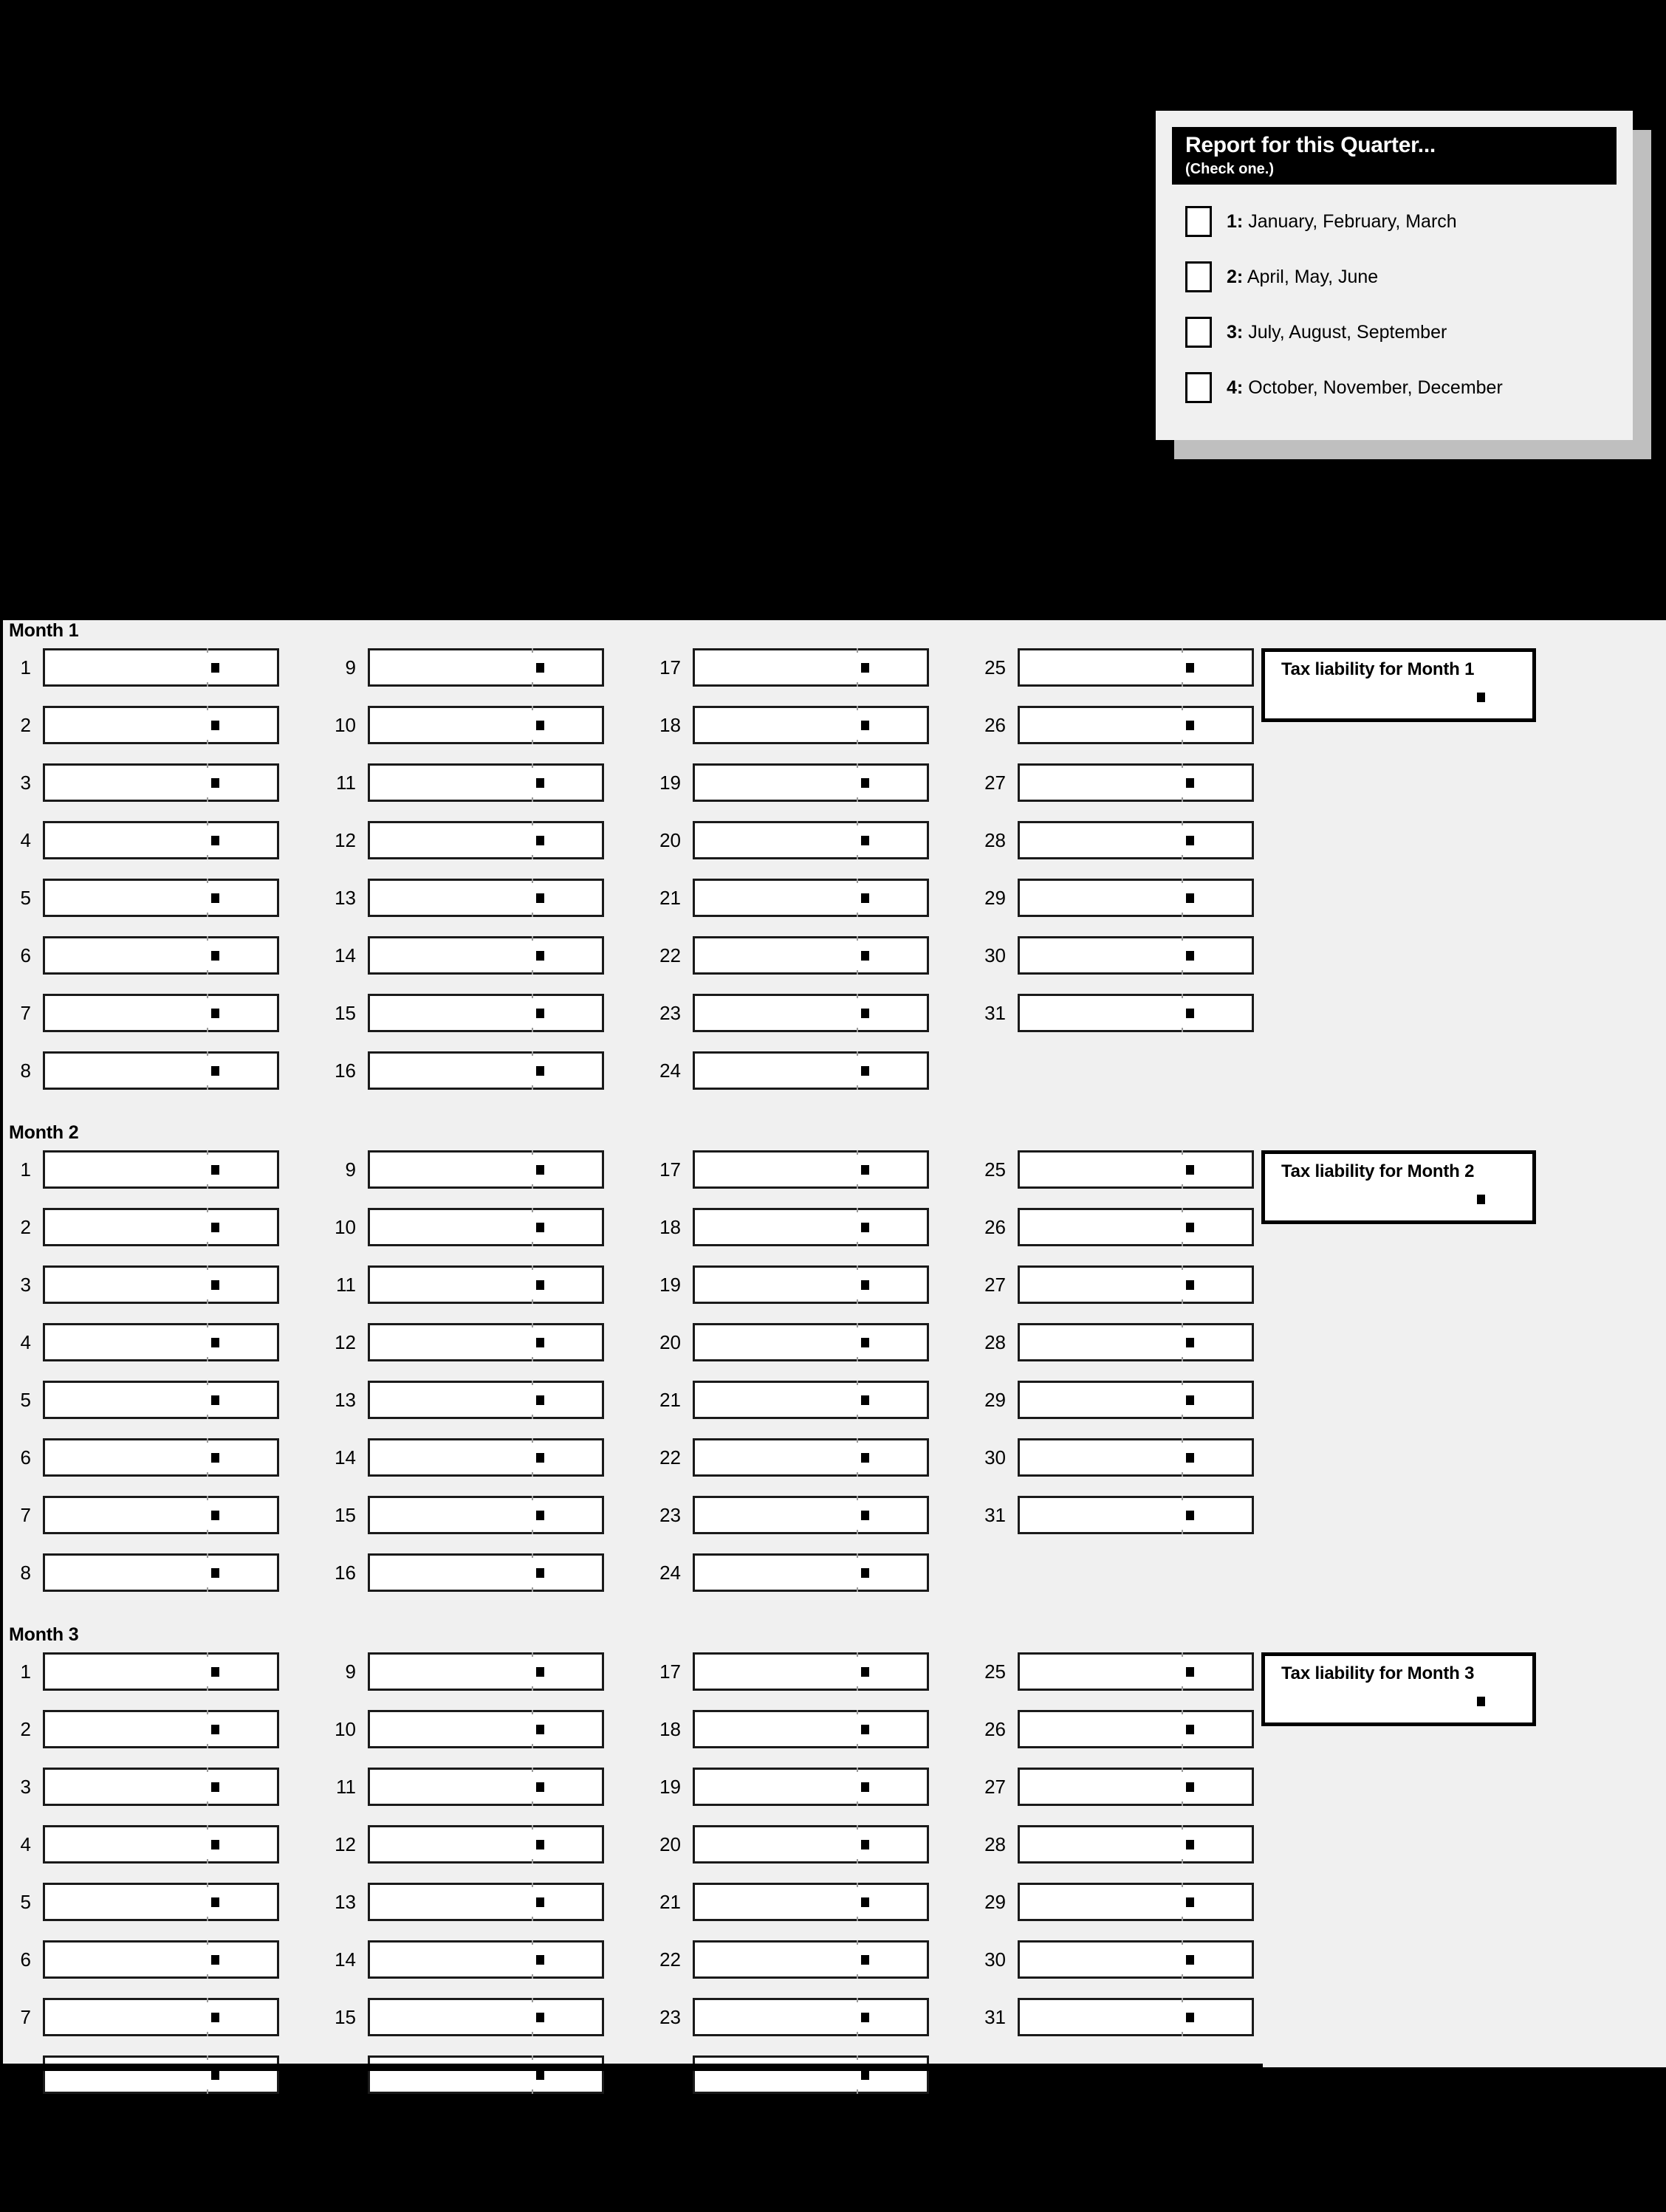 Image resolution: width=1666 pixels, height=2212 pixels. What do you see at coordinates (1395, 387) in the screenshot?
I see `quarter-option-4: 4: October, November, December` at bounding box center [1395, 387].